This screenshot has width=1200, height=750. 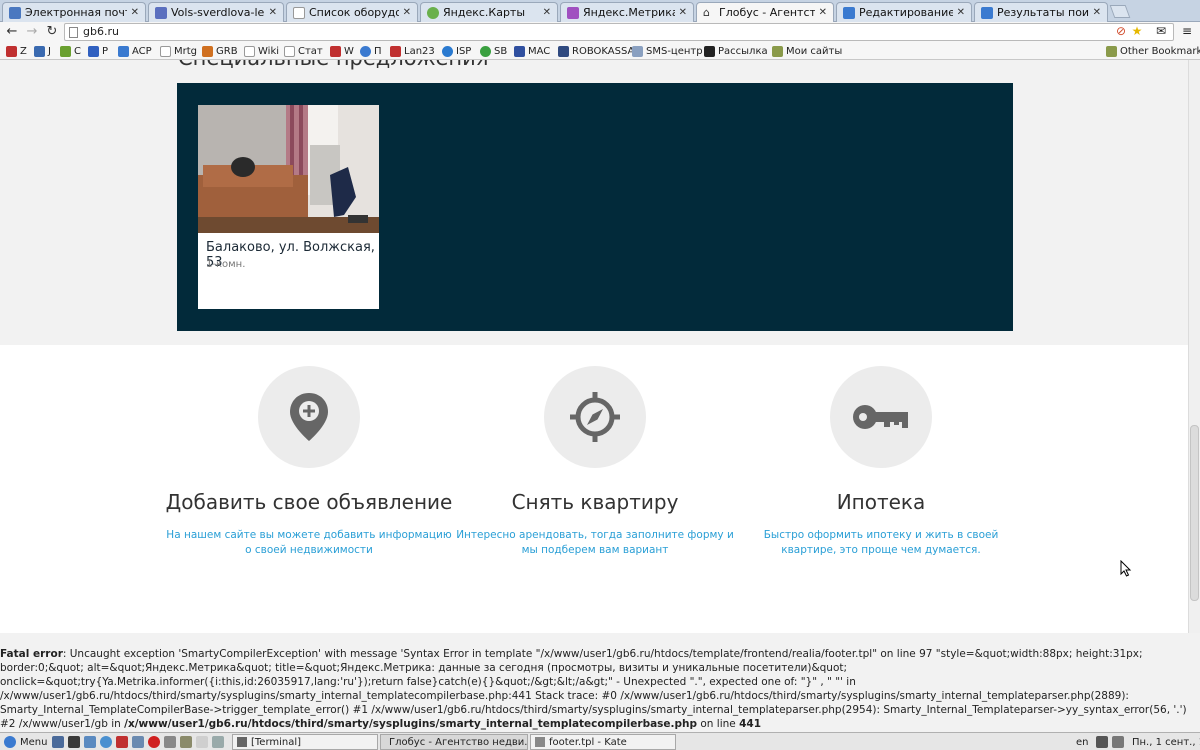 I want to click on bookmark-isp: ISP, so click(x=456, y=51).